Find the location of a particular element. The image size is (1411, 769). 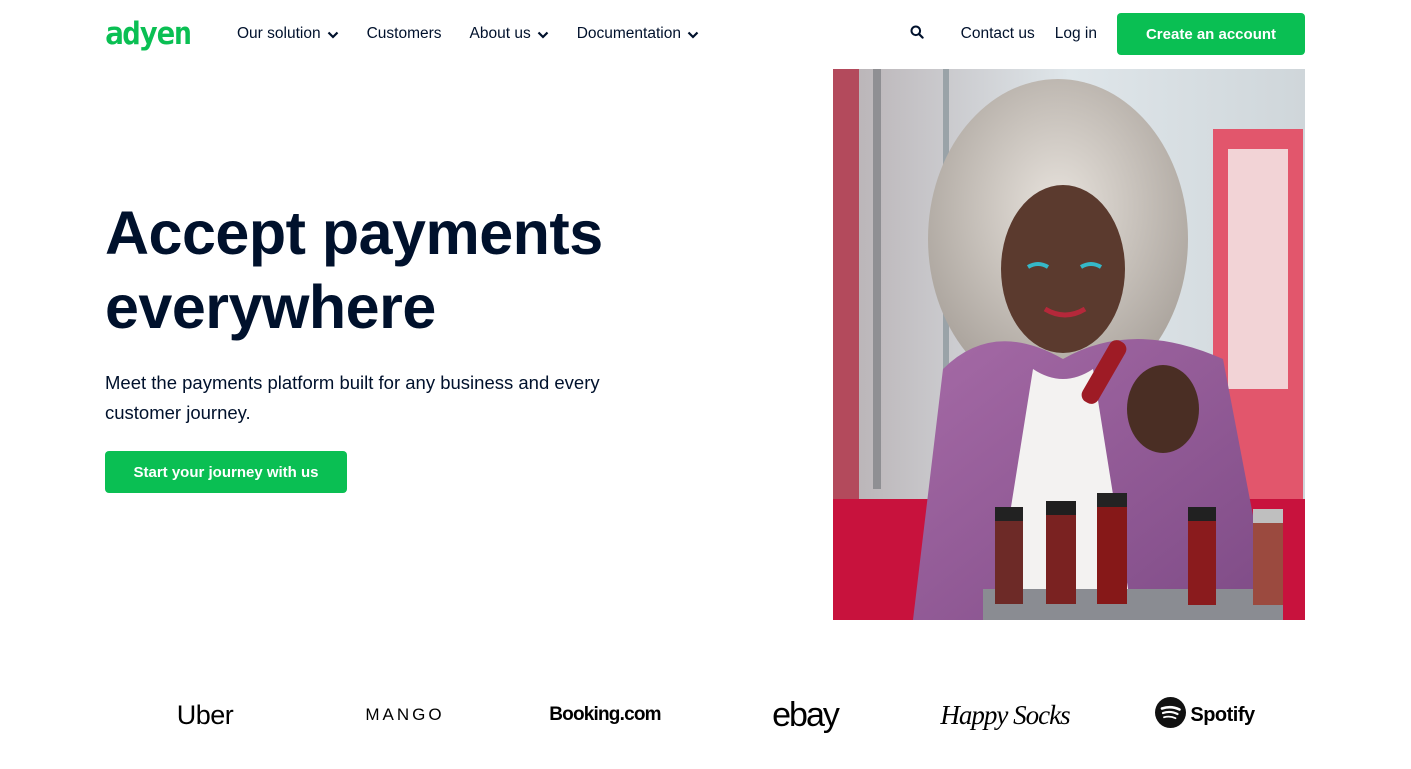

customer-logo-name: Booking.com is located at coordinates (605, 714).